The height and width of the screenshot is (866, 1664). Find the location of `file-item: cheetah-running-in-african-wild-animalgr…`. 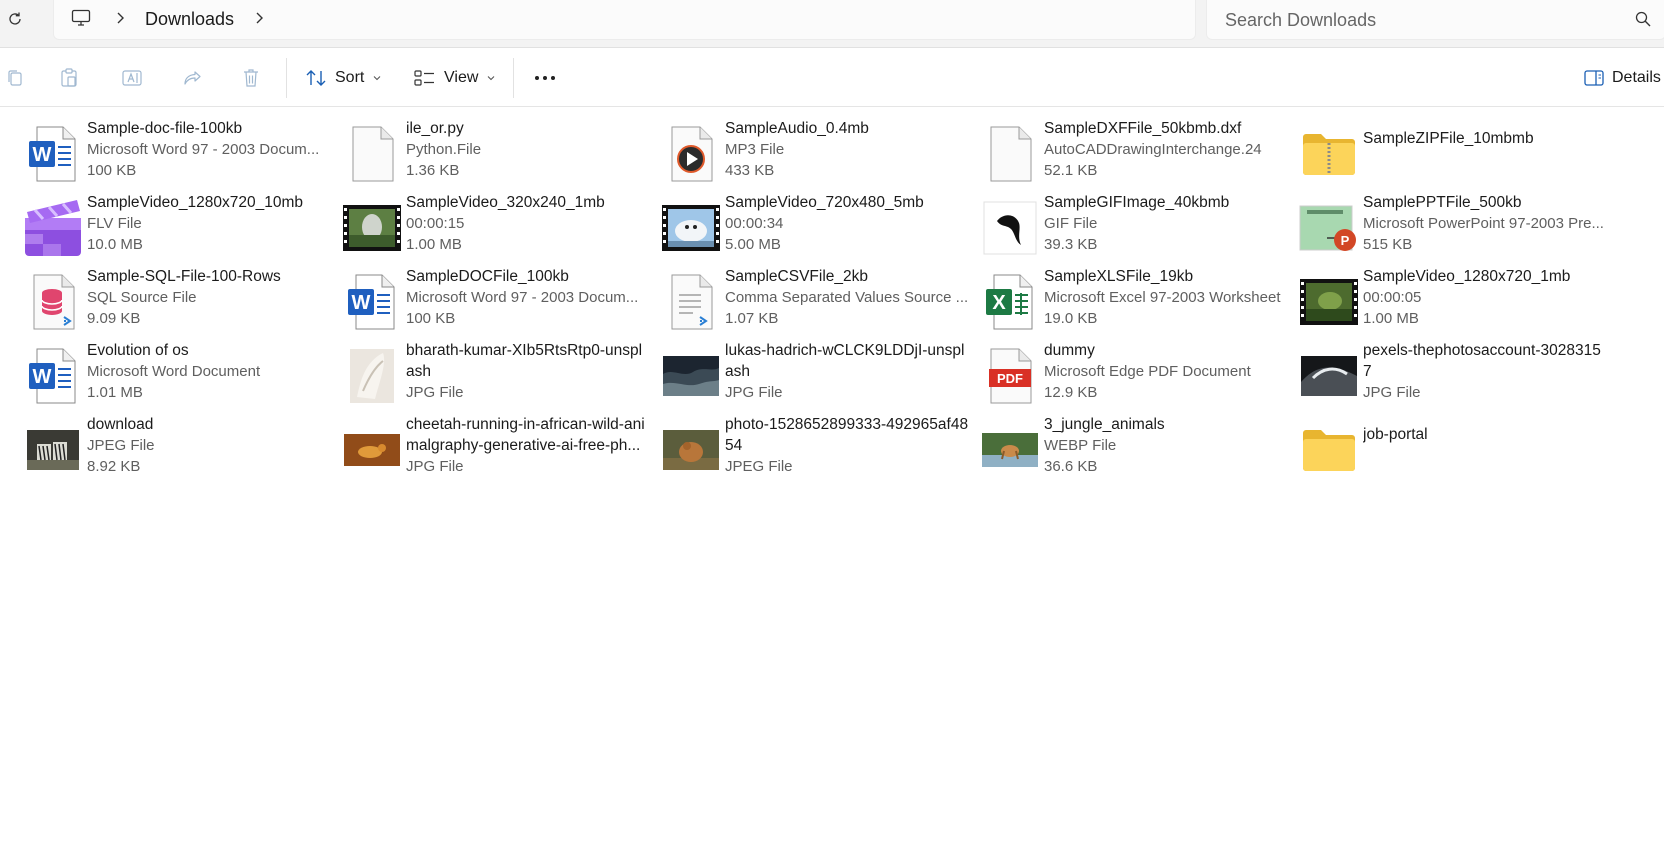

file-item: cheetah-running-in-african-wild-animalgr… is located at coordinates (499, 450).